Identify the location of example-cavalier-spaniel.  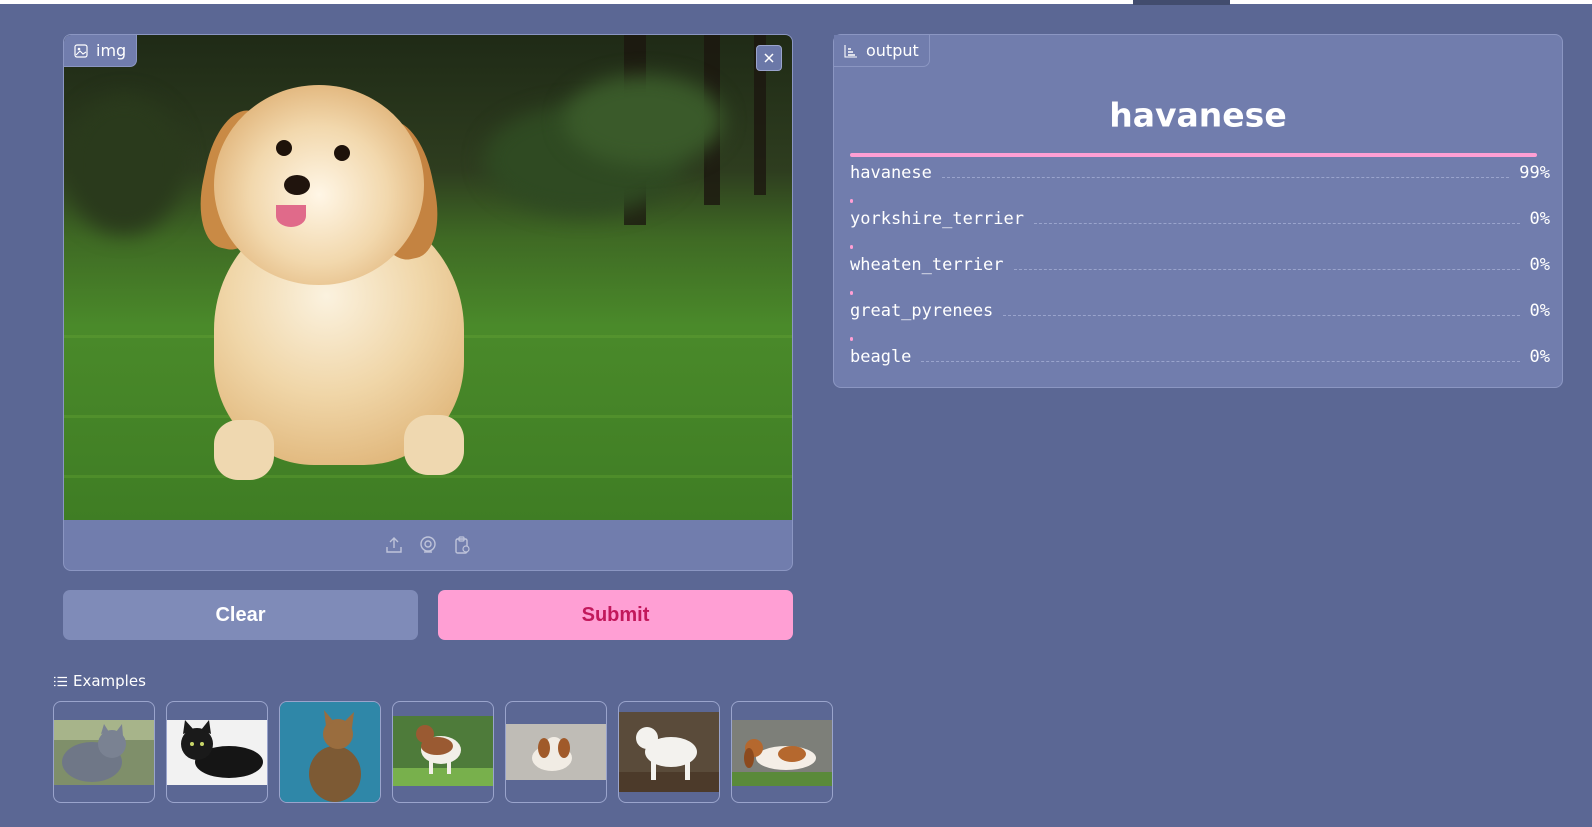
(556, 752).